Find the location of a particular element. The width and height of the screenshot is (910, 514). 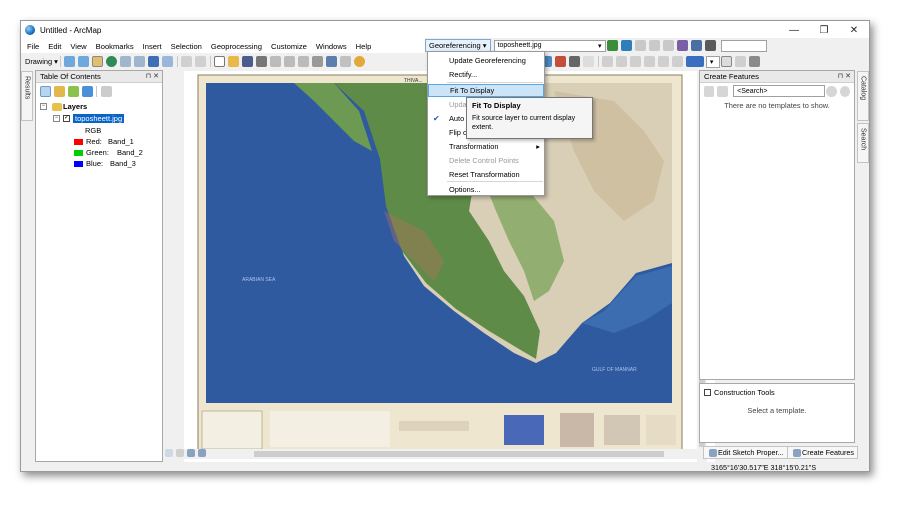

layout-view-icon is located at coordinates (727, 61).